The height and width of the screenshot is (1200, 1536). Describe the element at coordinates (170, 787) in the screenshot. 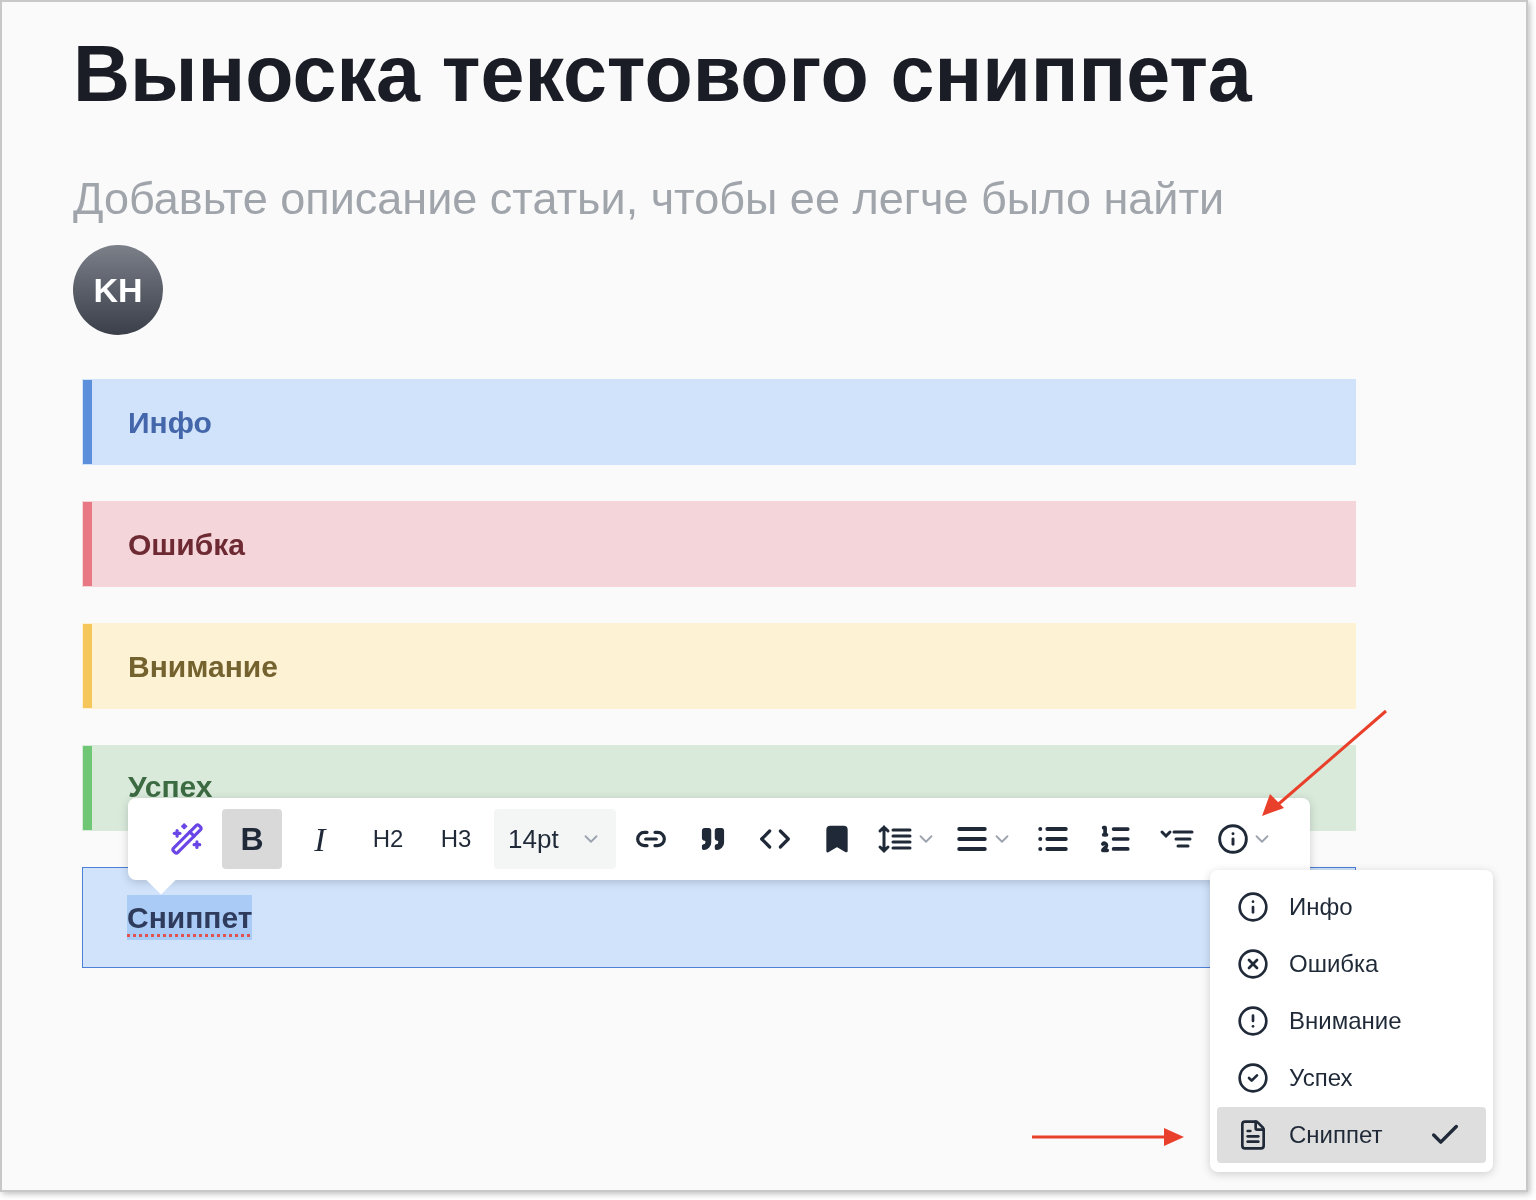

I see `callout-text: Успех` at that location.